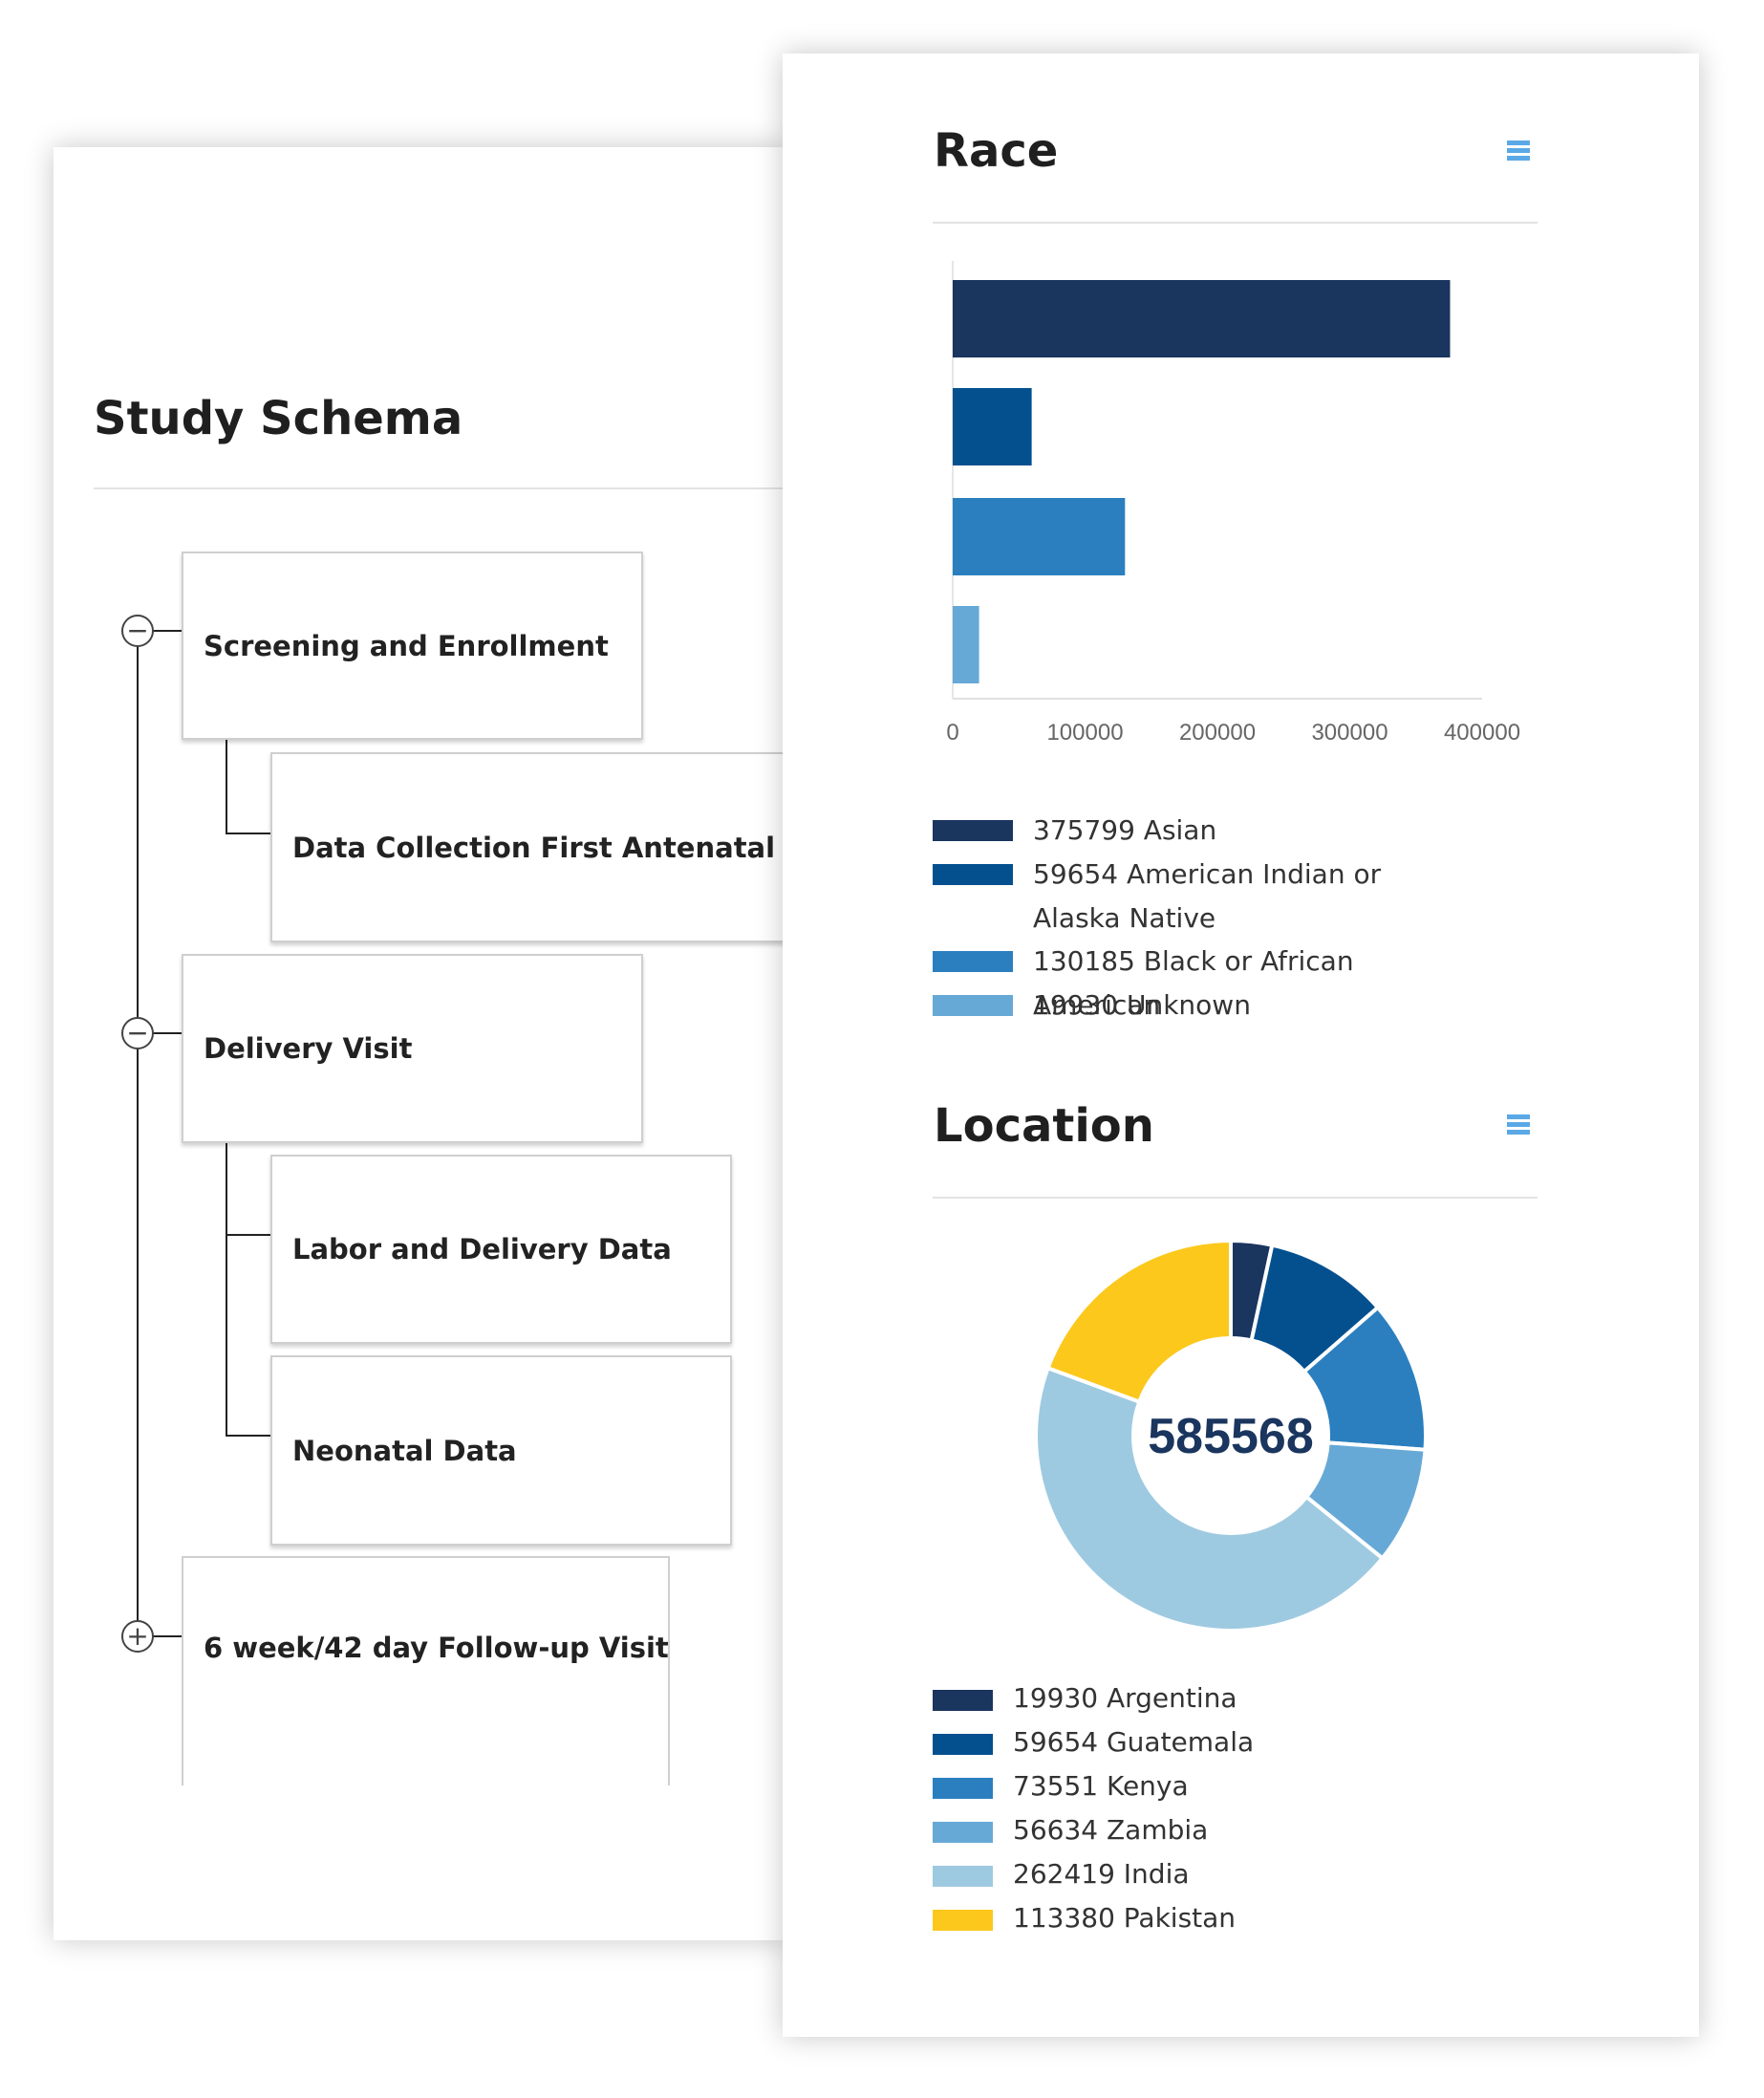 The height and width of the screenshot is (2098, 1764). I want to click on bar-american-indian-or-alaska-native, so click(993, 426).